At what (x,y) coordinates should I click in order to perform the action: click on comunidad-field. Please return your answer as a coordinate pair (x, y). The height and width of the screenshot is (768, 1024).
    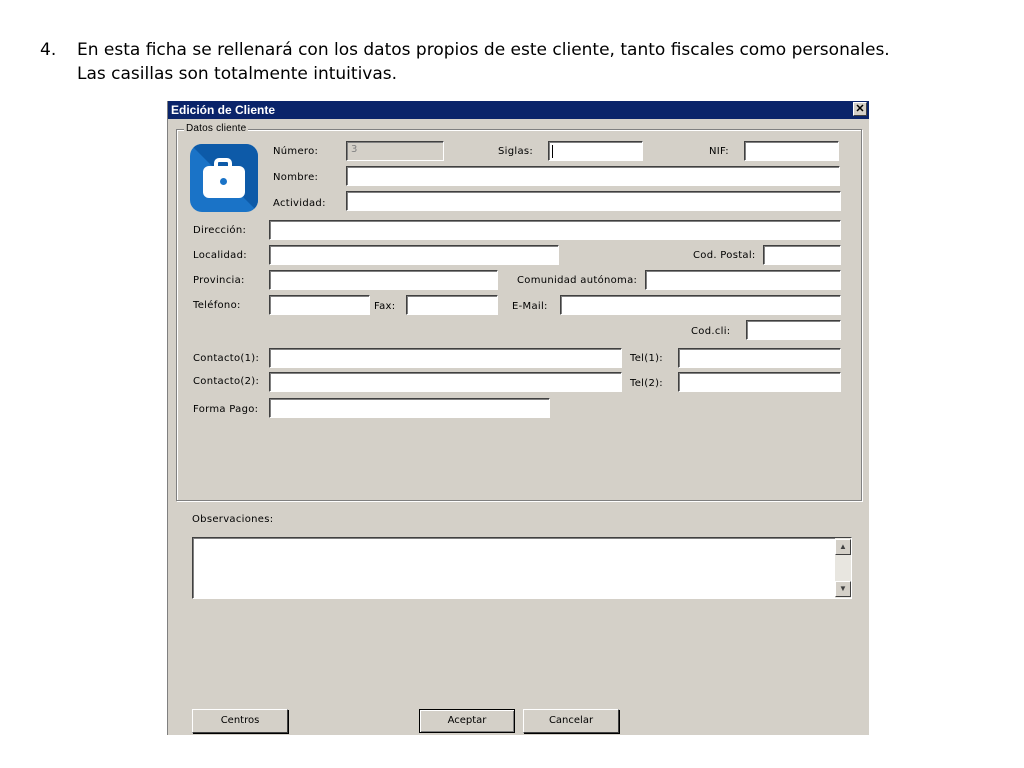
    Looking at the image, I should click on (743, 280).